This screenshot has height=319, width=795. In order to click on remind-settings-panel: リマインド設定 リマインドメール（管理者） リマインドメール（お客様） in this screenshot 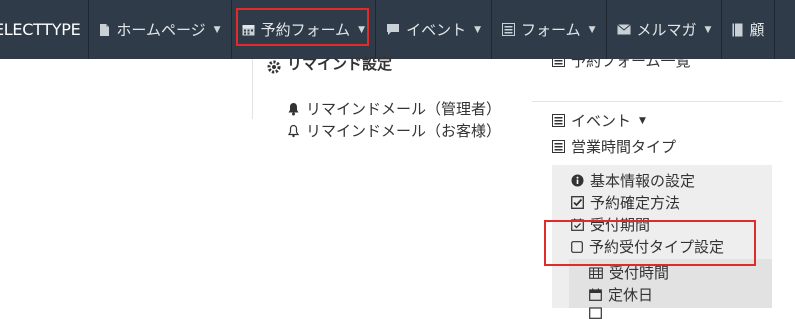, I will do `click(387, 97)`.